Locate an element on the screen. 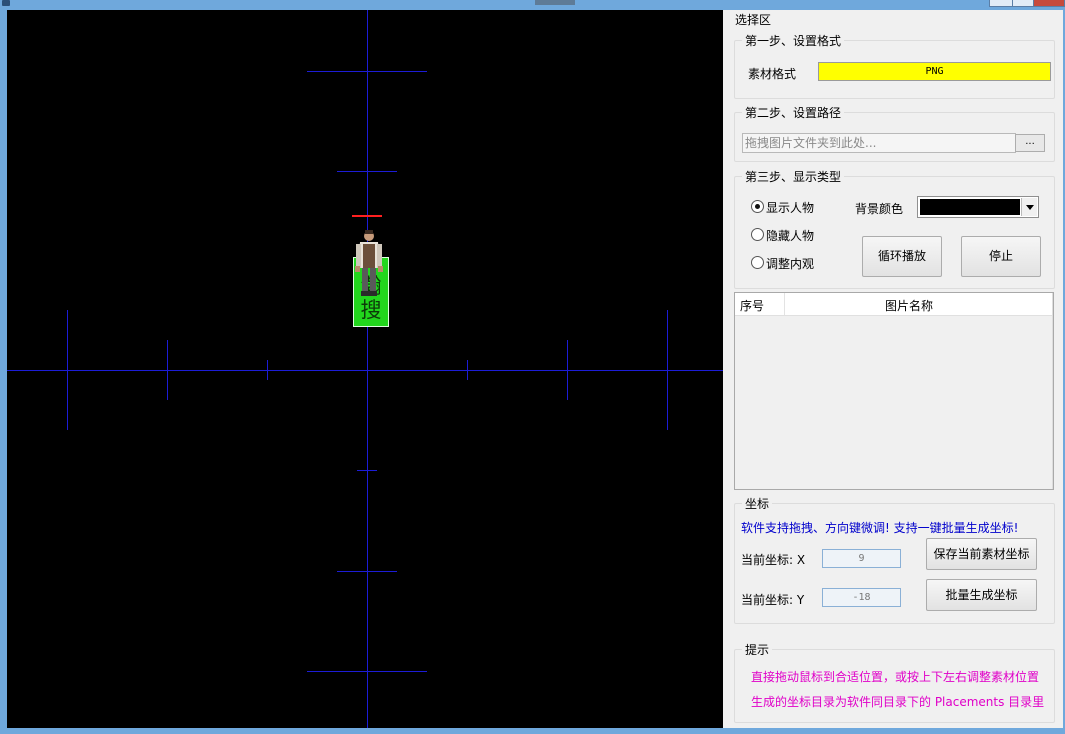 The width and height of the screenshot is (1065, 734). y-coord-field: -18 is located at coordinates (861, 597).